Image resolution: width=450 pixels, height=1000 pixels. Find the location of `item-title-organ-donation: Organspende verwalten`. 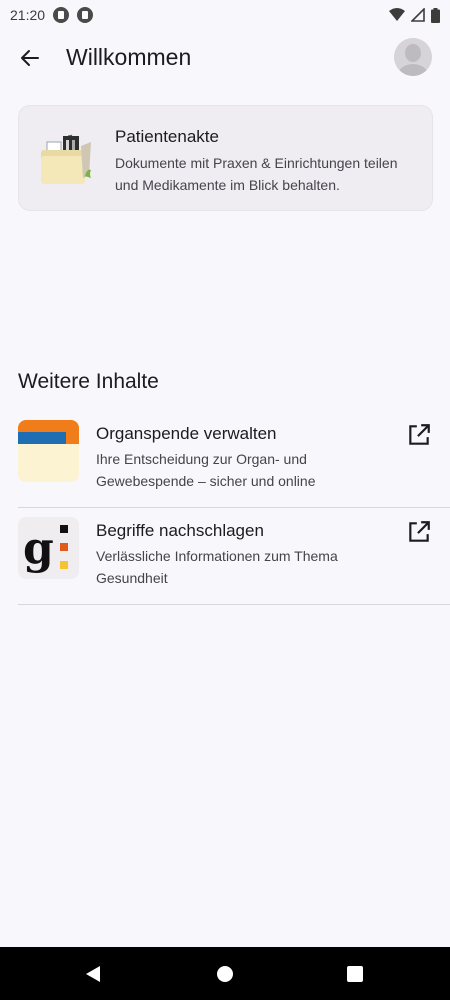

item-title-organ-donation: Organspende verwalten is located at coordinates (186, 433).